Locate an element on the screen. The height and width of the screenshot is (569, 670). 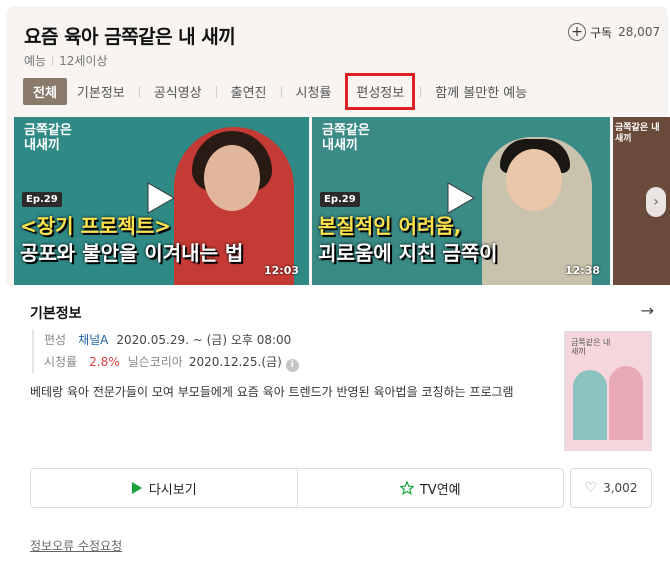
age-rating: 12세이상 is located at coordinates (83, 61).